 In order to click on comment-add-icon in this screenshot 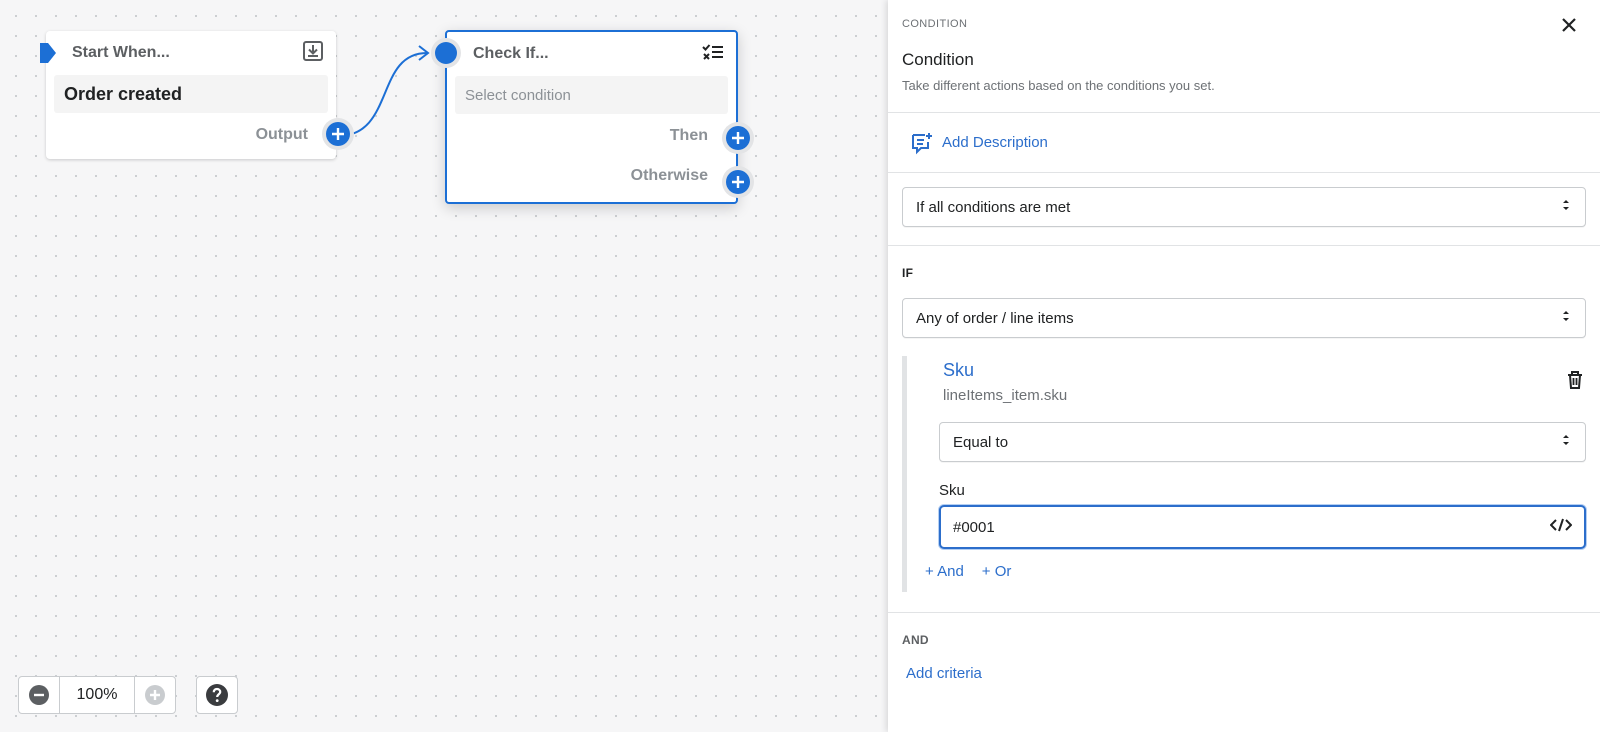, I will do `click(922, 143)`.